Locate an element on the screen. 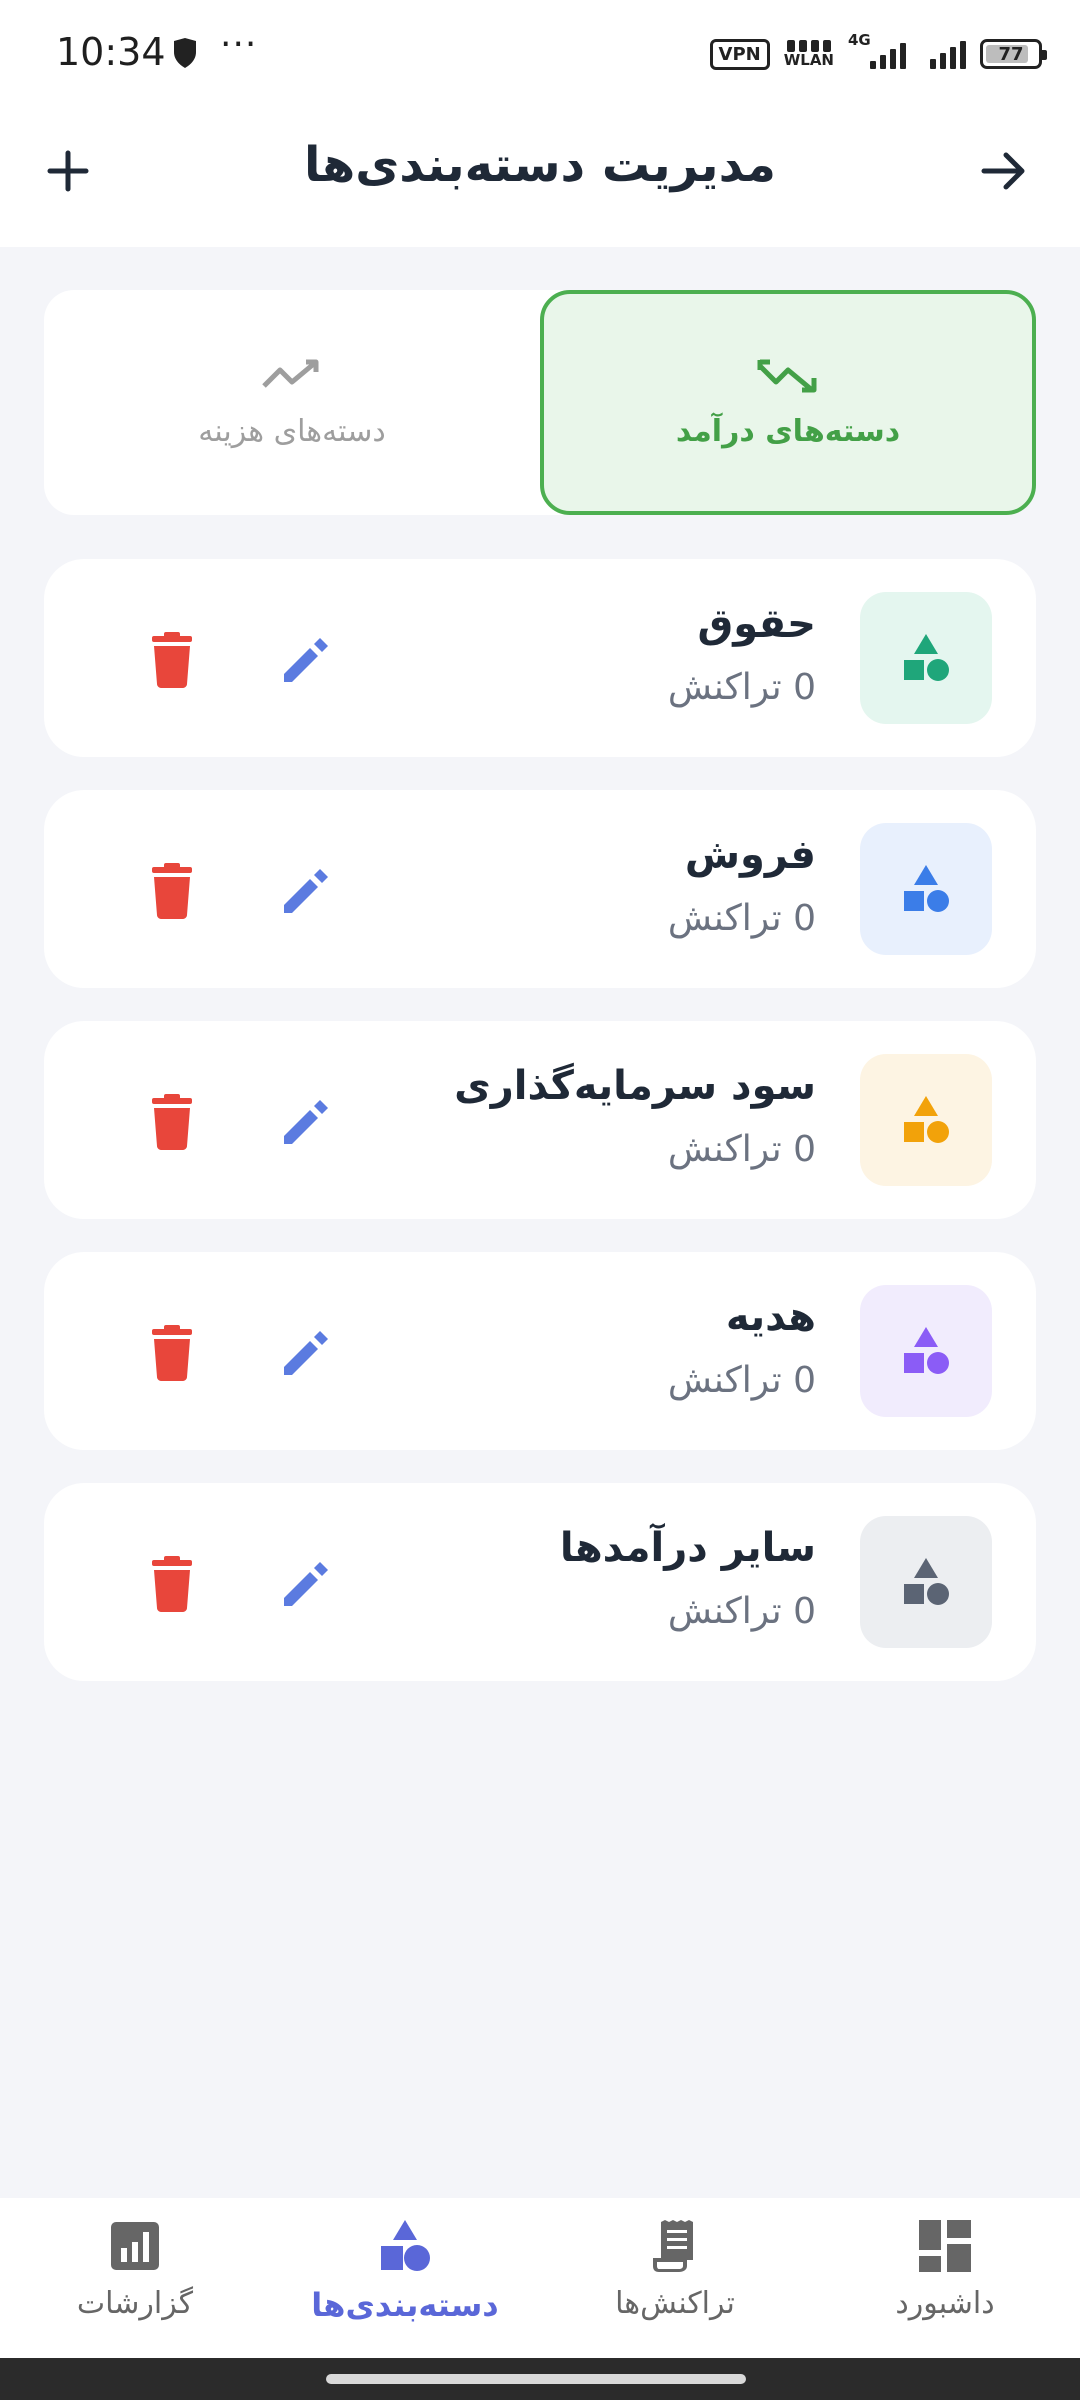 This screenshot has width=1080, height=2400. tab-income-categories: دسته‌های درآمد is located at coordinates (788, 402).